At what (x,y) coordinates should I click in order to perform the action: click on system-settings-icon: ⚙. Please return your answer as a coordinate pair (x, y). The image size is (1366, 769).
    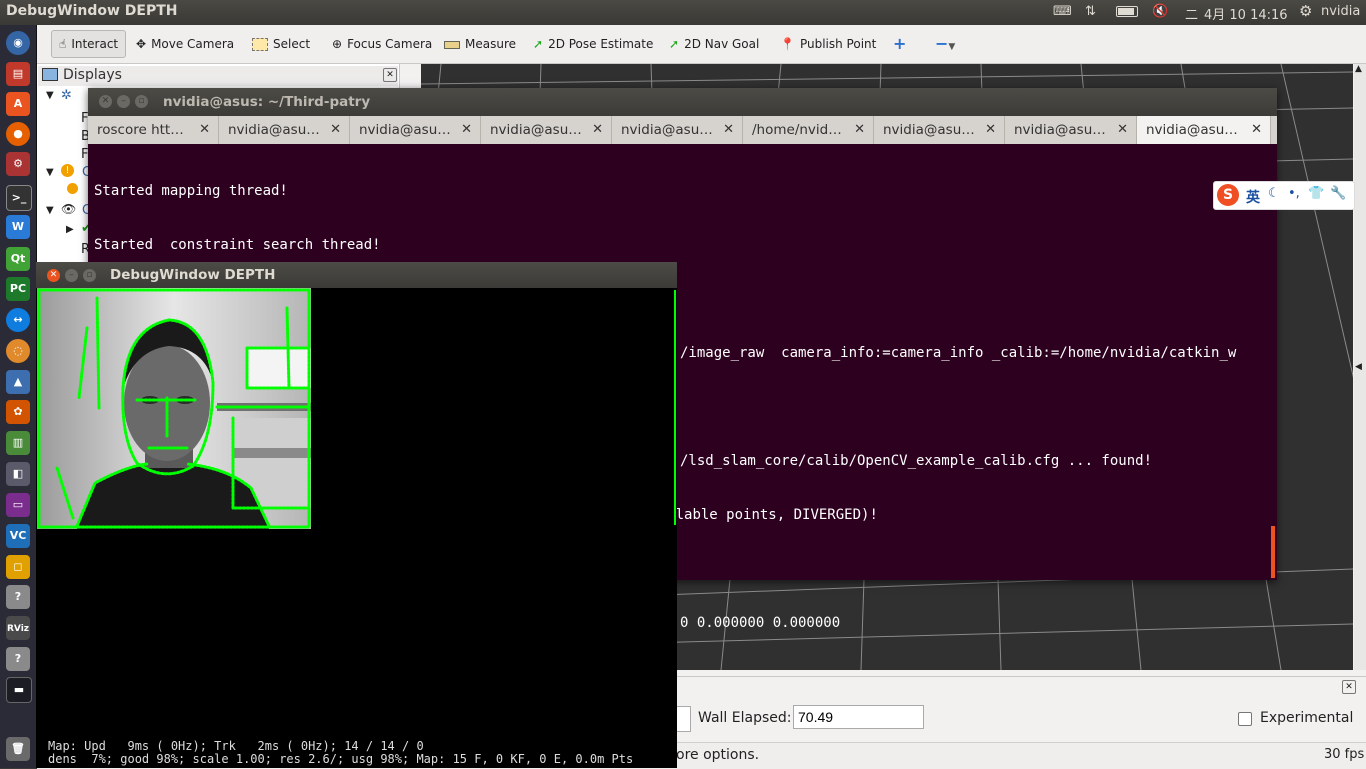
    Looking at the image, I should click on (18, 164).